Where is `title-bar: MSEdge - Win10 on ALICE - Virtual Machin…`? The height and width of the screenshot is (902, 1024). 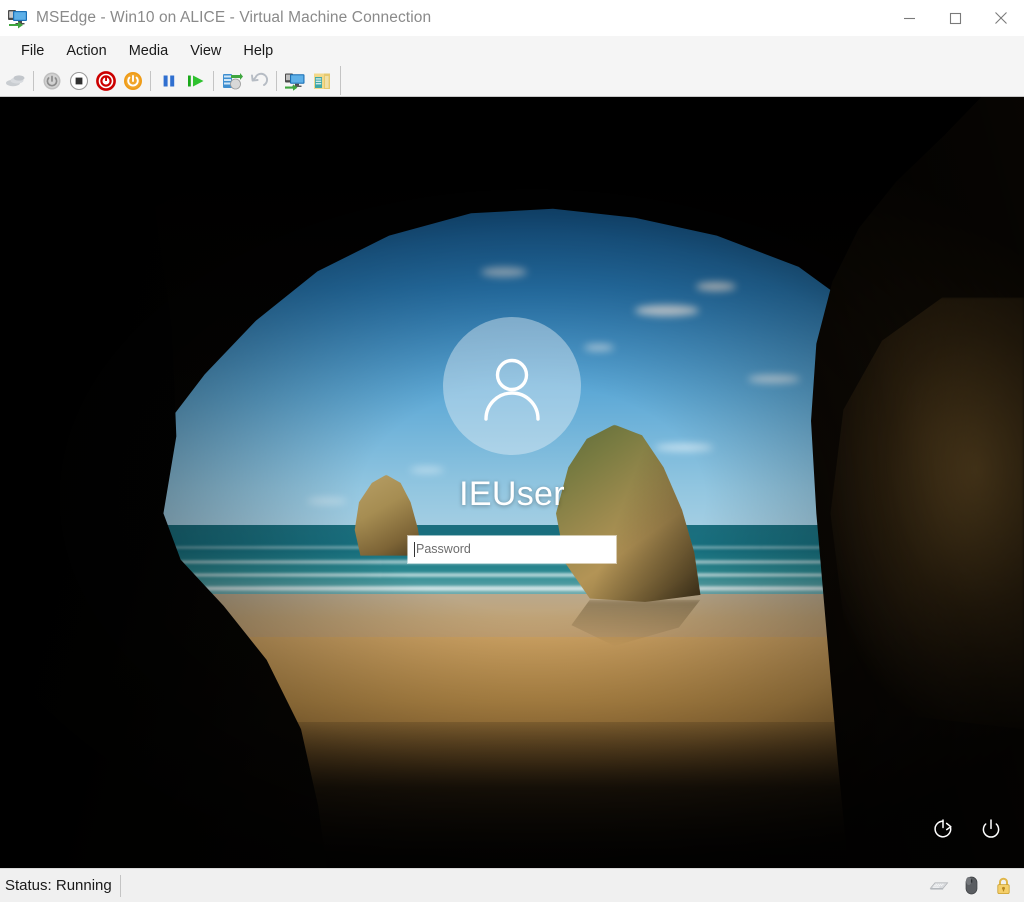 title-bar: MSEdge - Win10 on ALICE - Virtual Machin… is located at coordinates (512, 18).